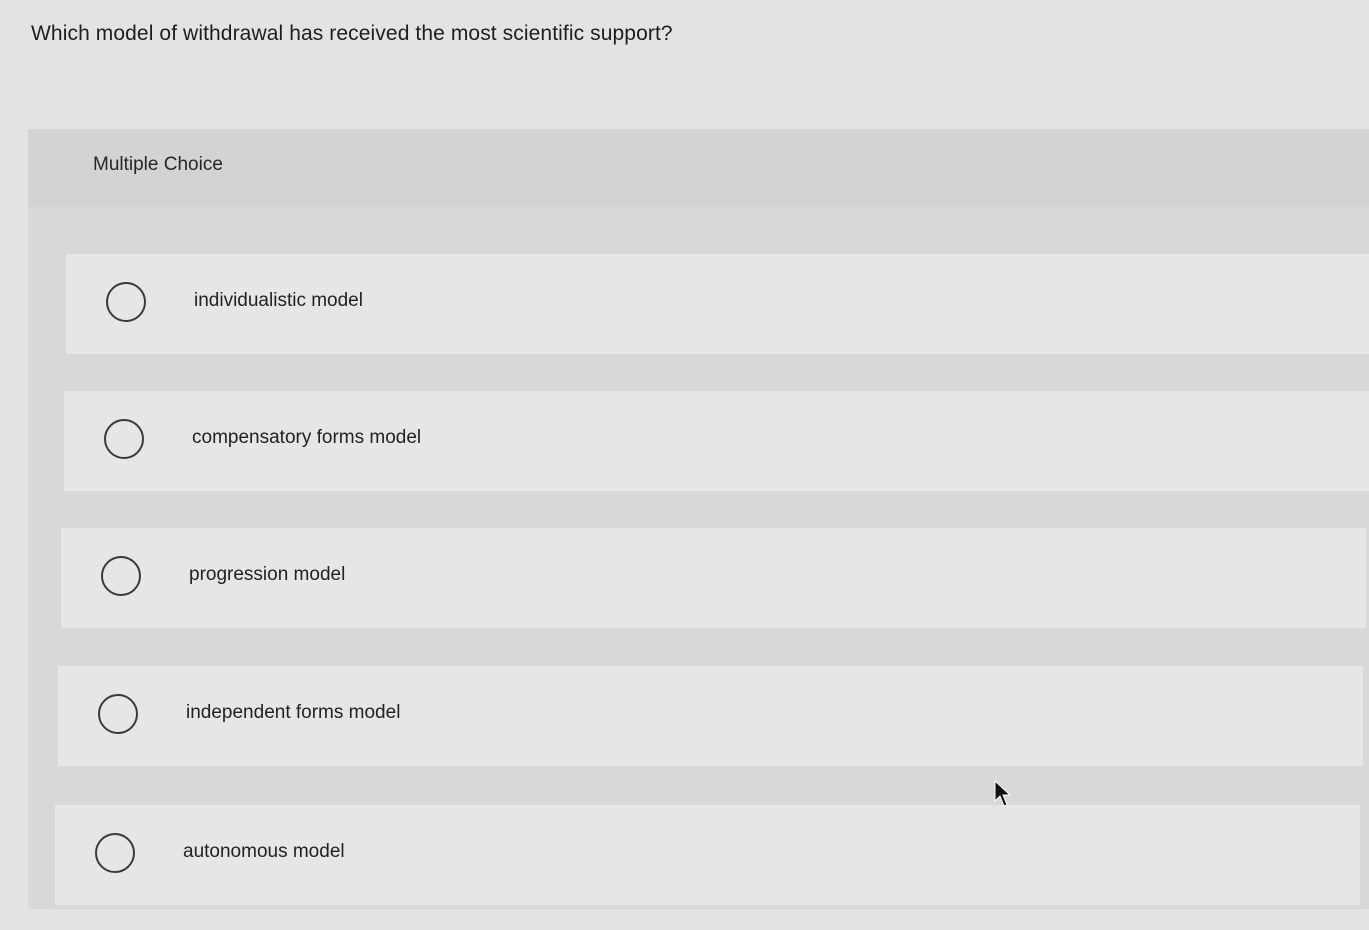 This screenshot has height=930, width=1369. What do you see at coordinates (278, 300) in the screenshot?
I see `option-label: individualistic model` at bounding box center [278, 300].